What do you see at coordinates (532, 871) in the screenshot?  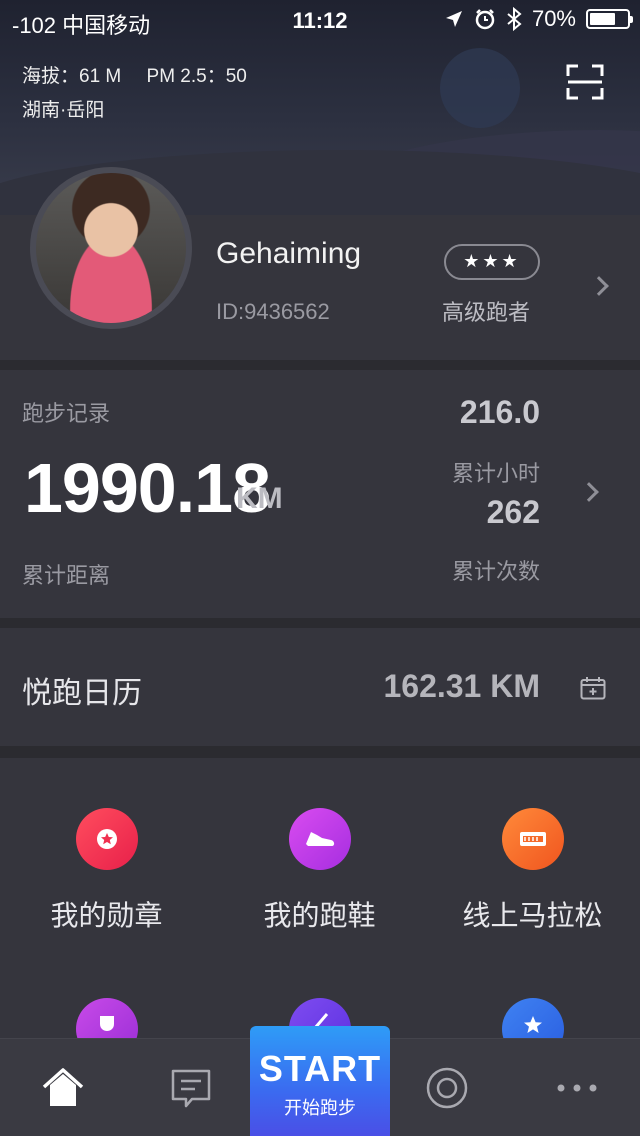 I see `grid-item-online-marathon: 线上马拉松` at bounding box center [532, 871].